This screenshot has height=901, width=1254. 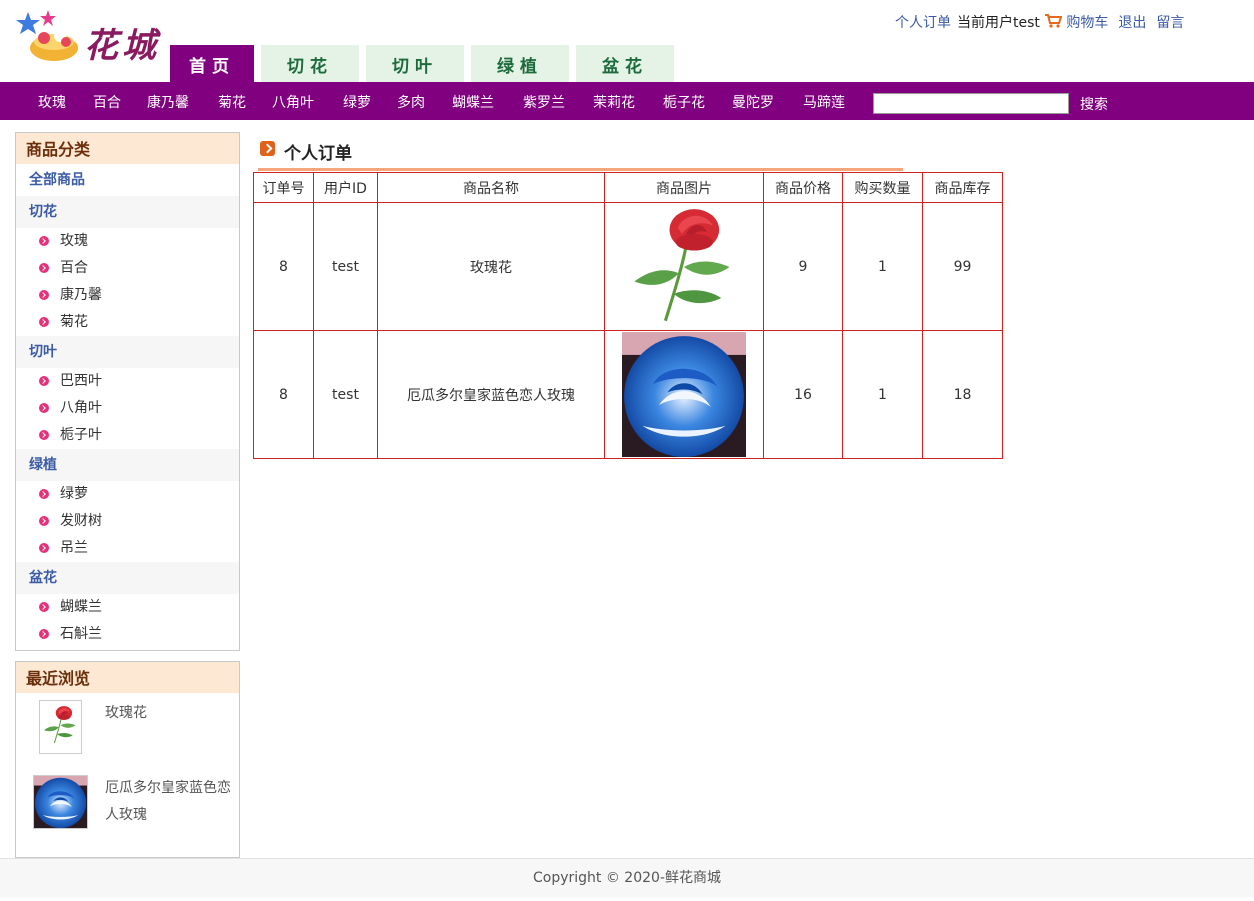 What do you see at coordinates (998, 23) in the screenshot?
I see `current-user-label: 当前用户test` at bounding box center [998, 23].